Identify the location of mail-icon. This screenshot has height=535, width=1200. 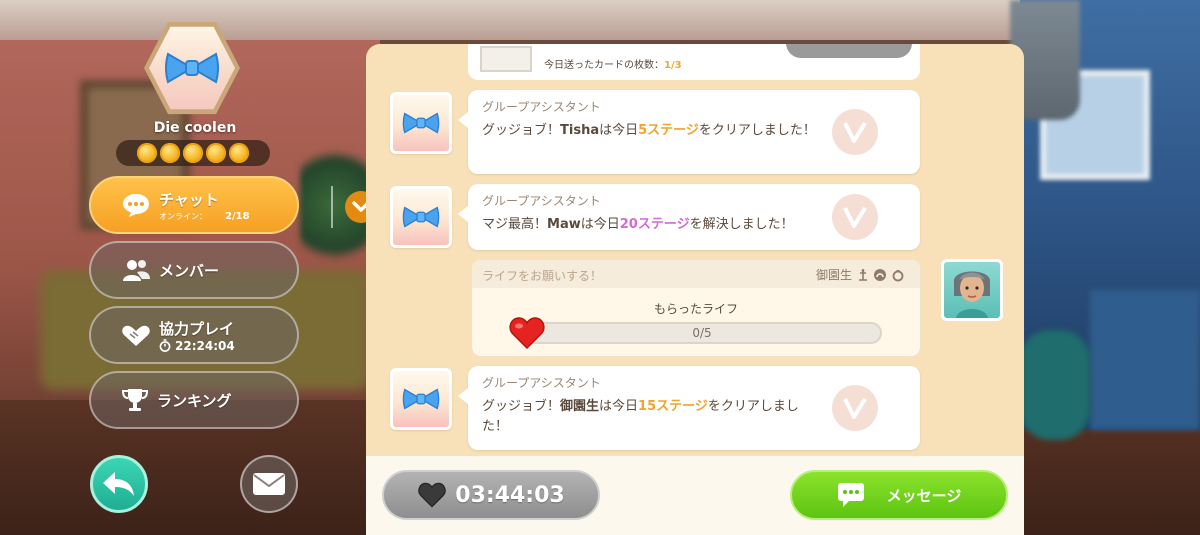
(269, 484).